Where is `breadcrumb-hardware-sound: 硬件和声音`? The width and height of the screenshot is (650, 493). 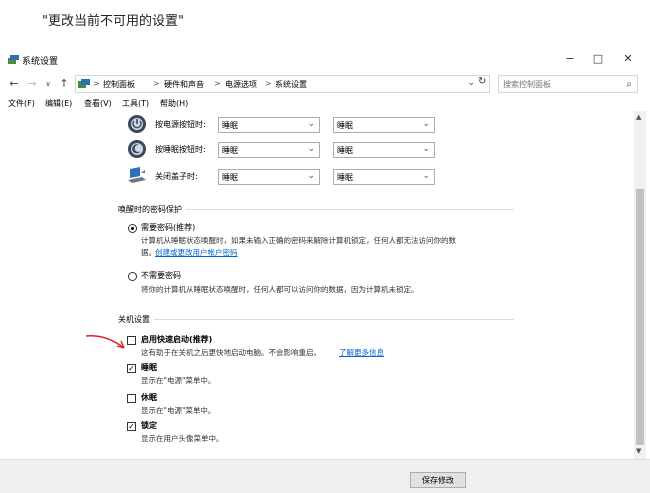 breadcrumb-hardware-sound: 硬件和声音 is located at coordinates (184, 84).